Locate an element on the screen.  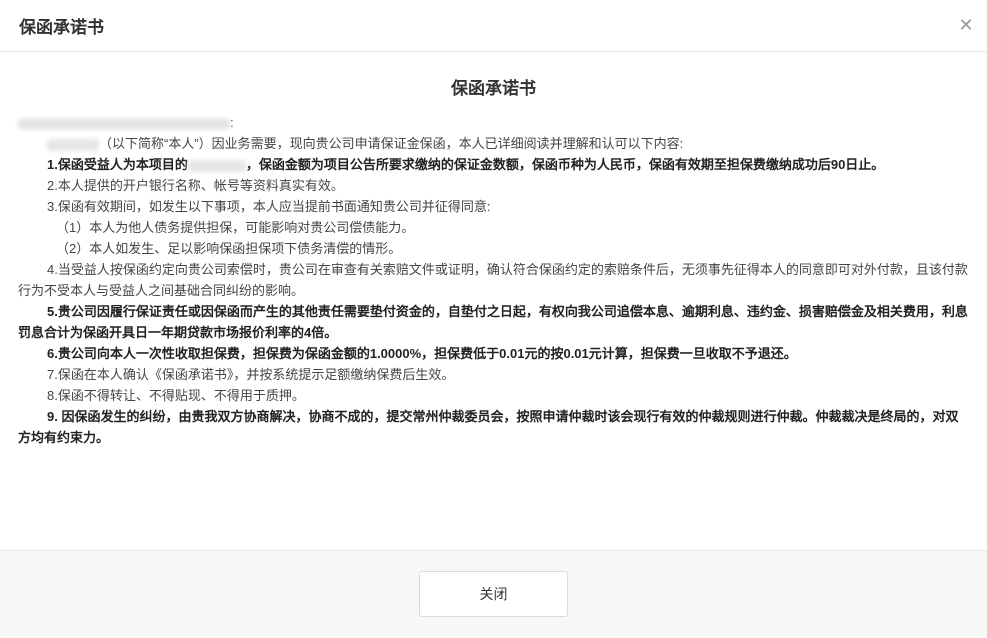
dialog-footer: 关闭 is located at coordinates (493, 594).